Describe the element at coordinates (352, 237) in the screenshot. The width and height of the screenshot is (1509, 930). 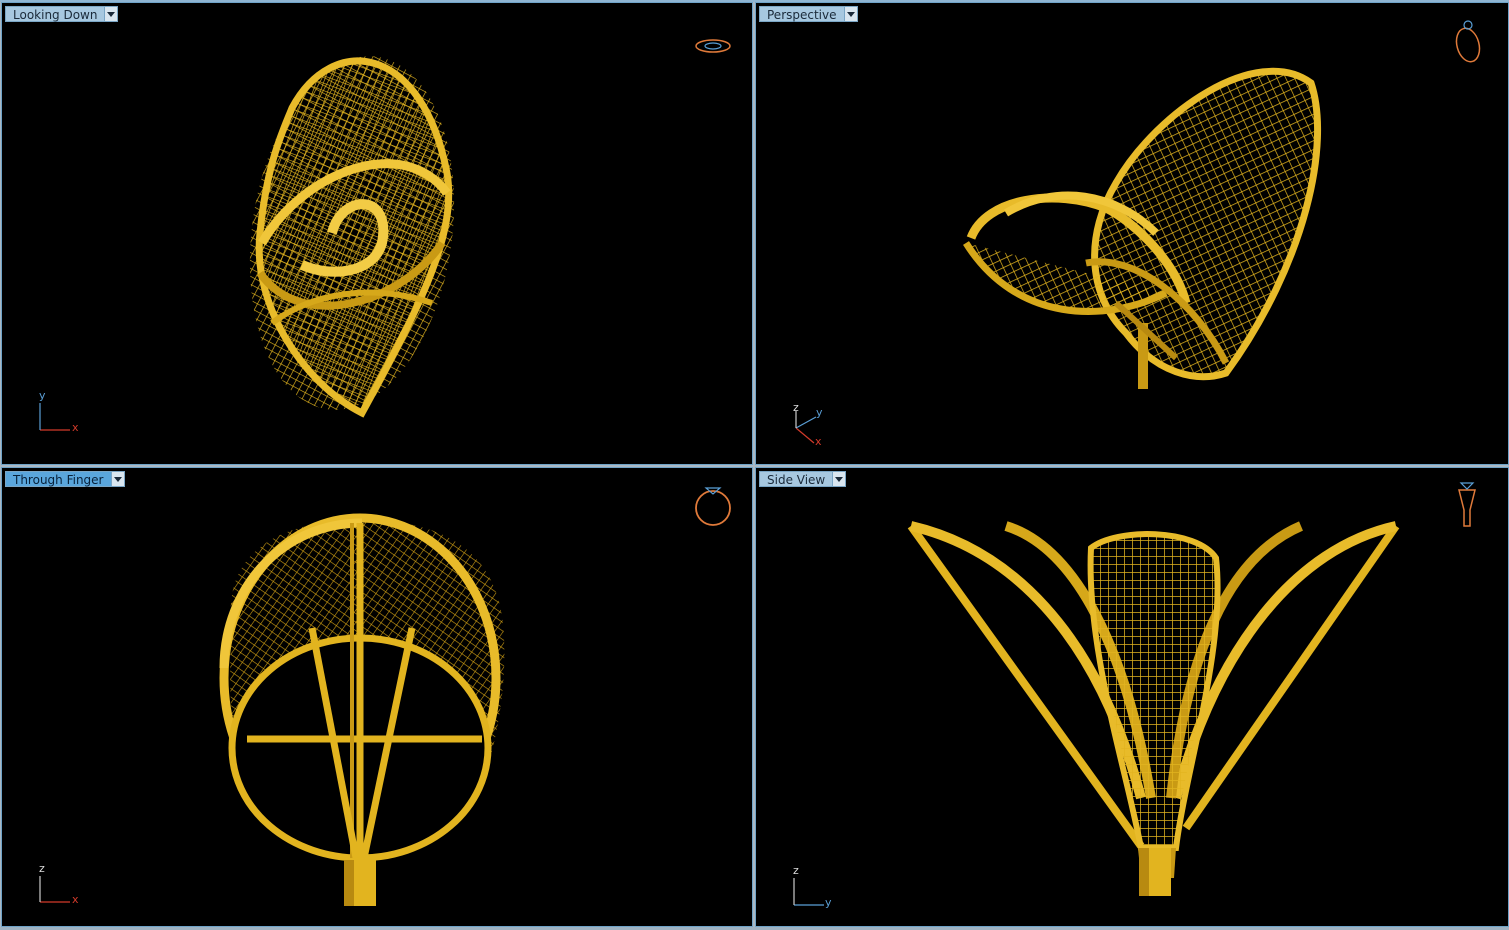
I see `ring-top-shape` at that location.